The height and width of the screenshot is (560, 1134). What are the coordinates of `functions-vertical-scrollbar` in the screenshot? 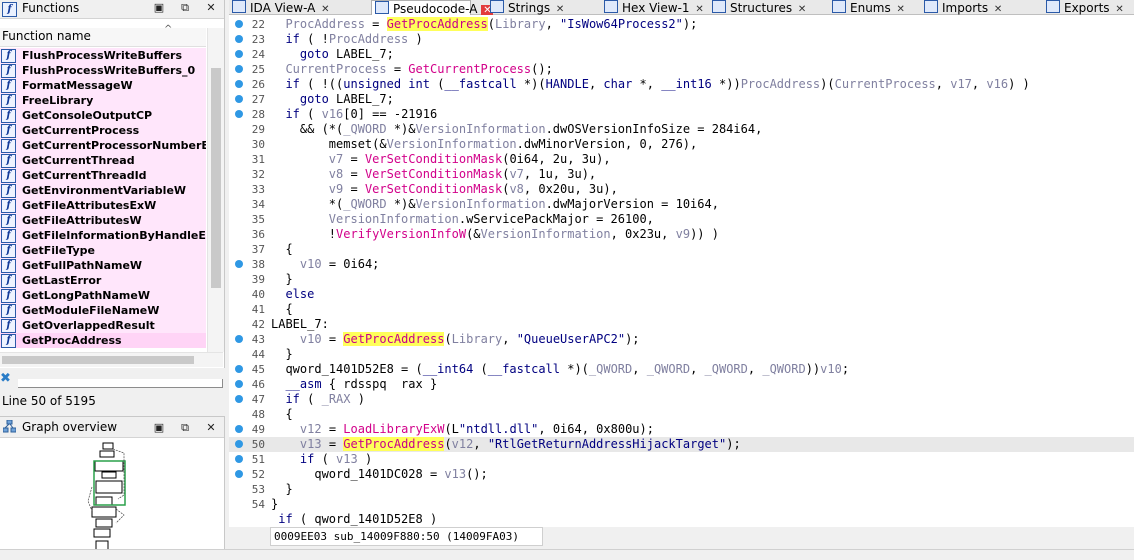 It's located at (215, 190).